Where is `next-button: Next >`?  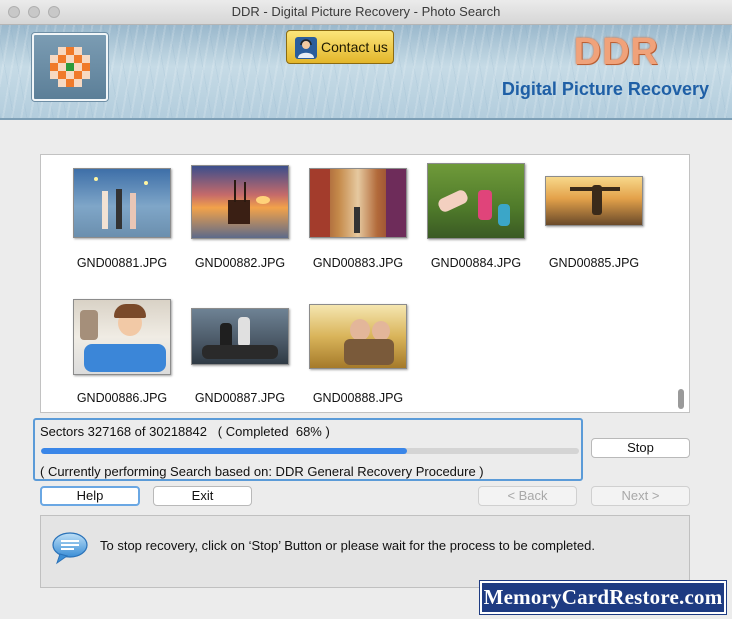
next-button: Next > is located at coordinates (640, 496).